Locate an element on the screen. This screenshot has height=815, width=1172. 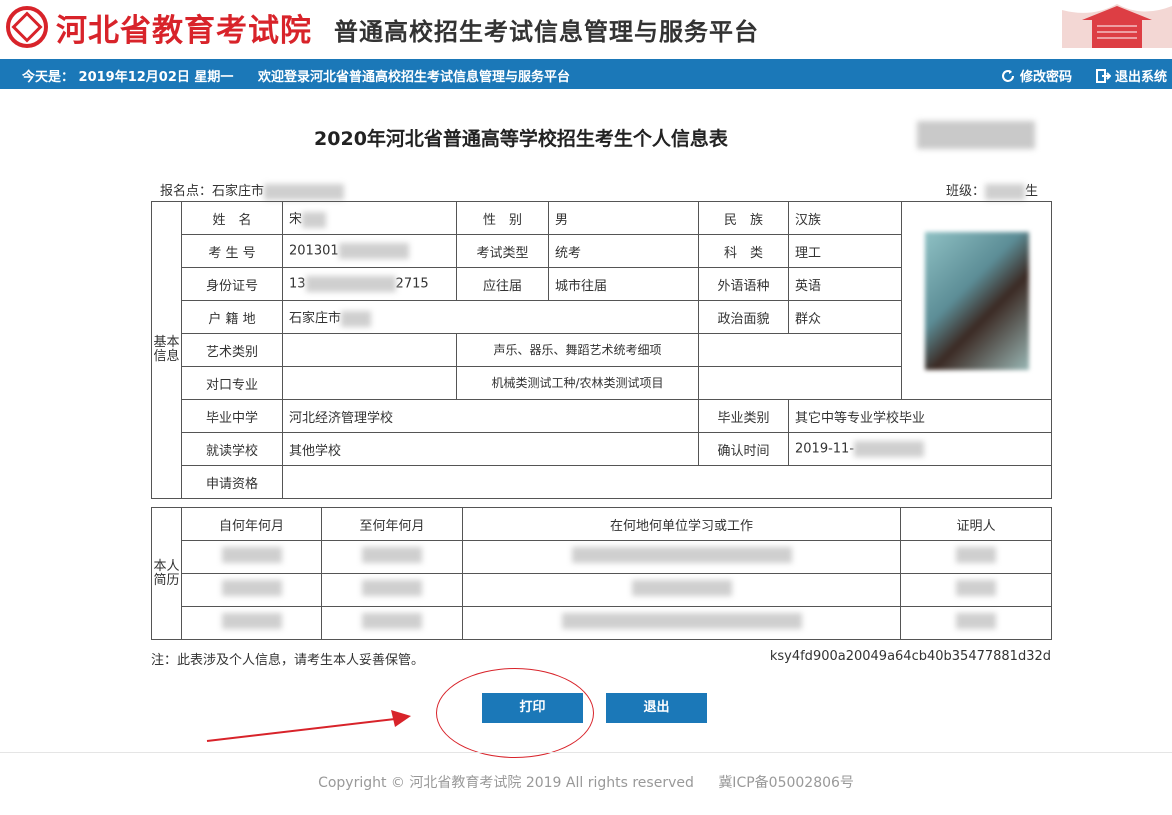
history-header-witness: 证明人 is located at coordinates (976, 524).